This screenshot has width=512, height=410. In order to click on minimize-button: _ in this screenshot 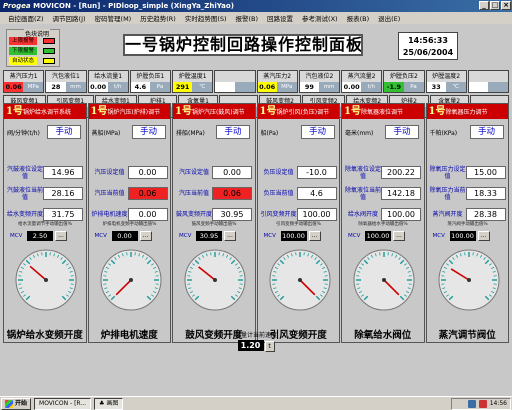, I will do `click(484, 5)`.